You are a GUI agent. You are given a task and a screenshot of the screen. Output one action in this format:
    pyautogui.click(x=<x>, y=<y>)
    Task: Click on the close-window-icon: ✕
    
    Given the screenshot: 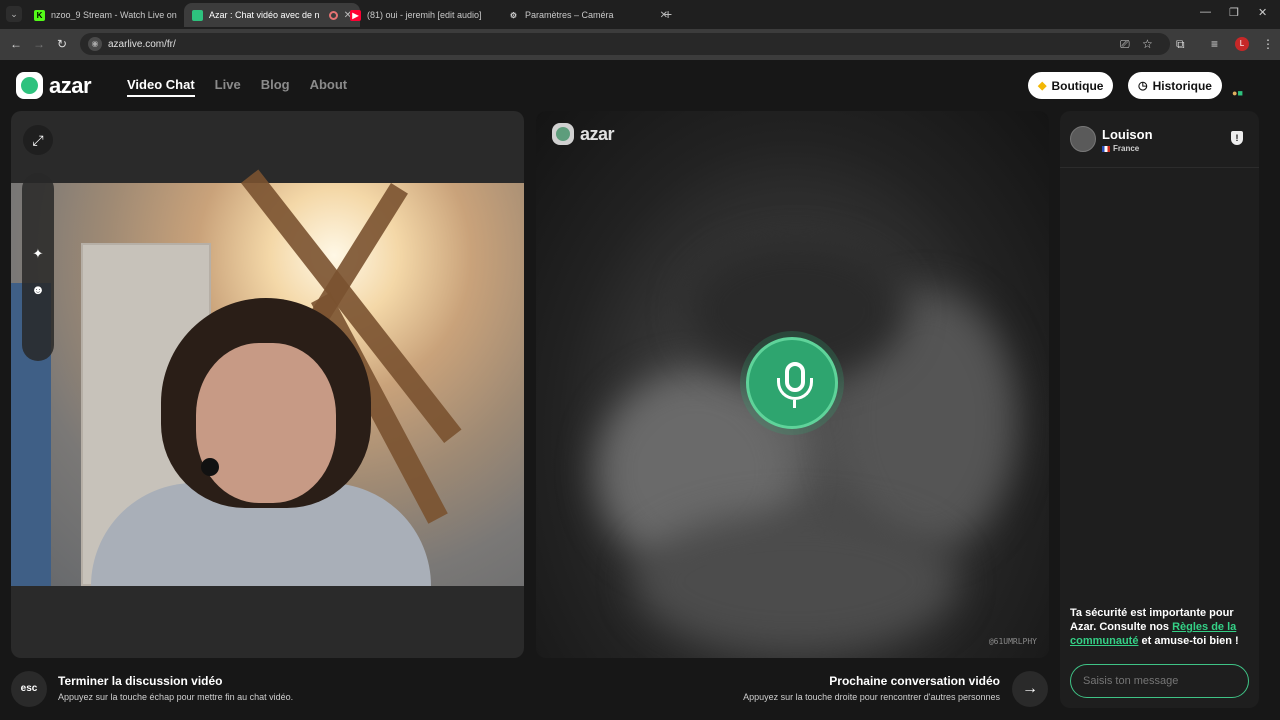 What is the action you would take?
    pyautogui.click(x=1262, y=12)
    